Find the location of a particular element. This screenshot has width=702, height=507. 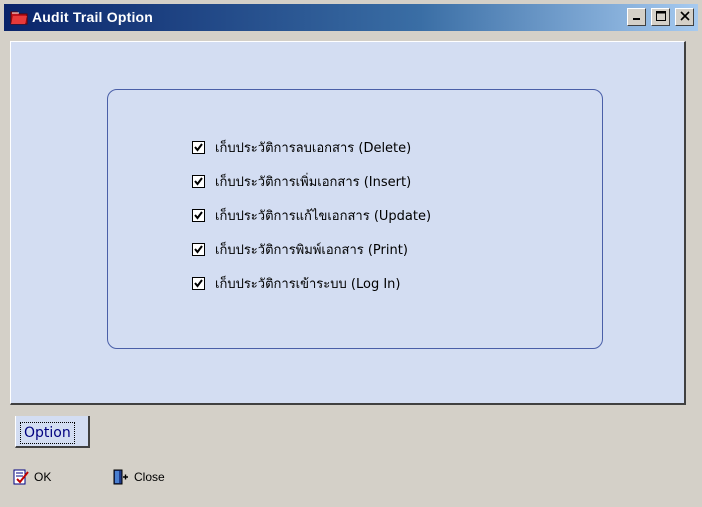

option-label: เก็บประวัติการเข้าระบบ (Log In) is located at coordinates (308, 284).